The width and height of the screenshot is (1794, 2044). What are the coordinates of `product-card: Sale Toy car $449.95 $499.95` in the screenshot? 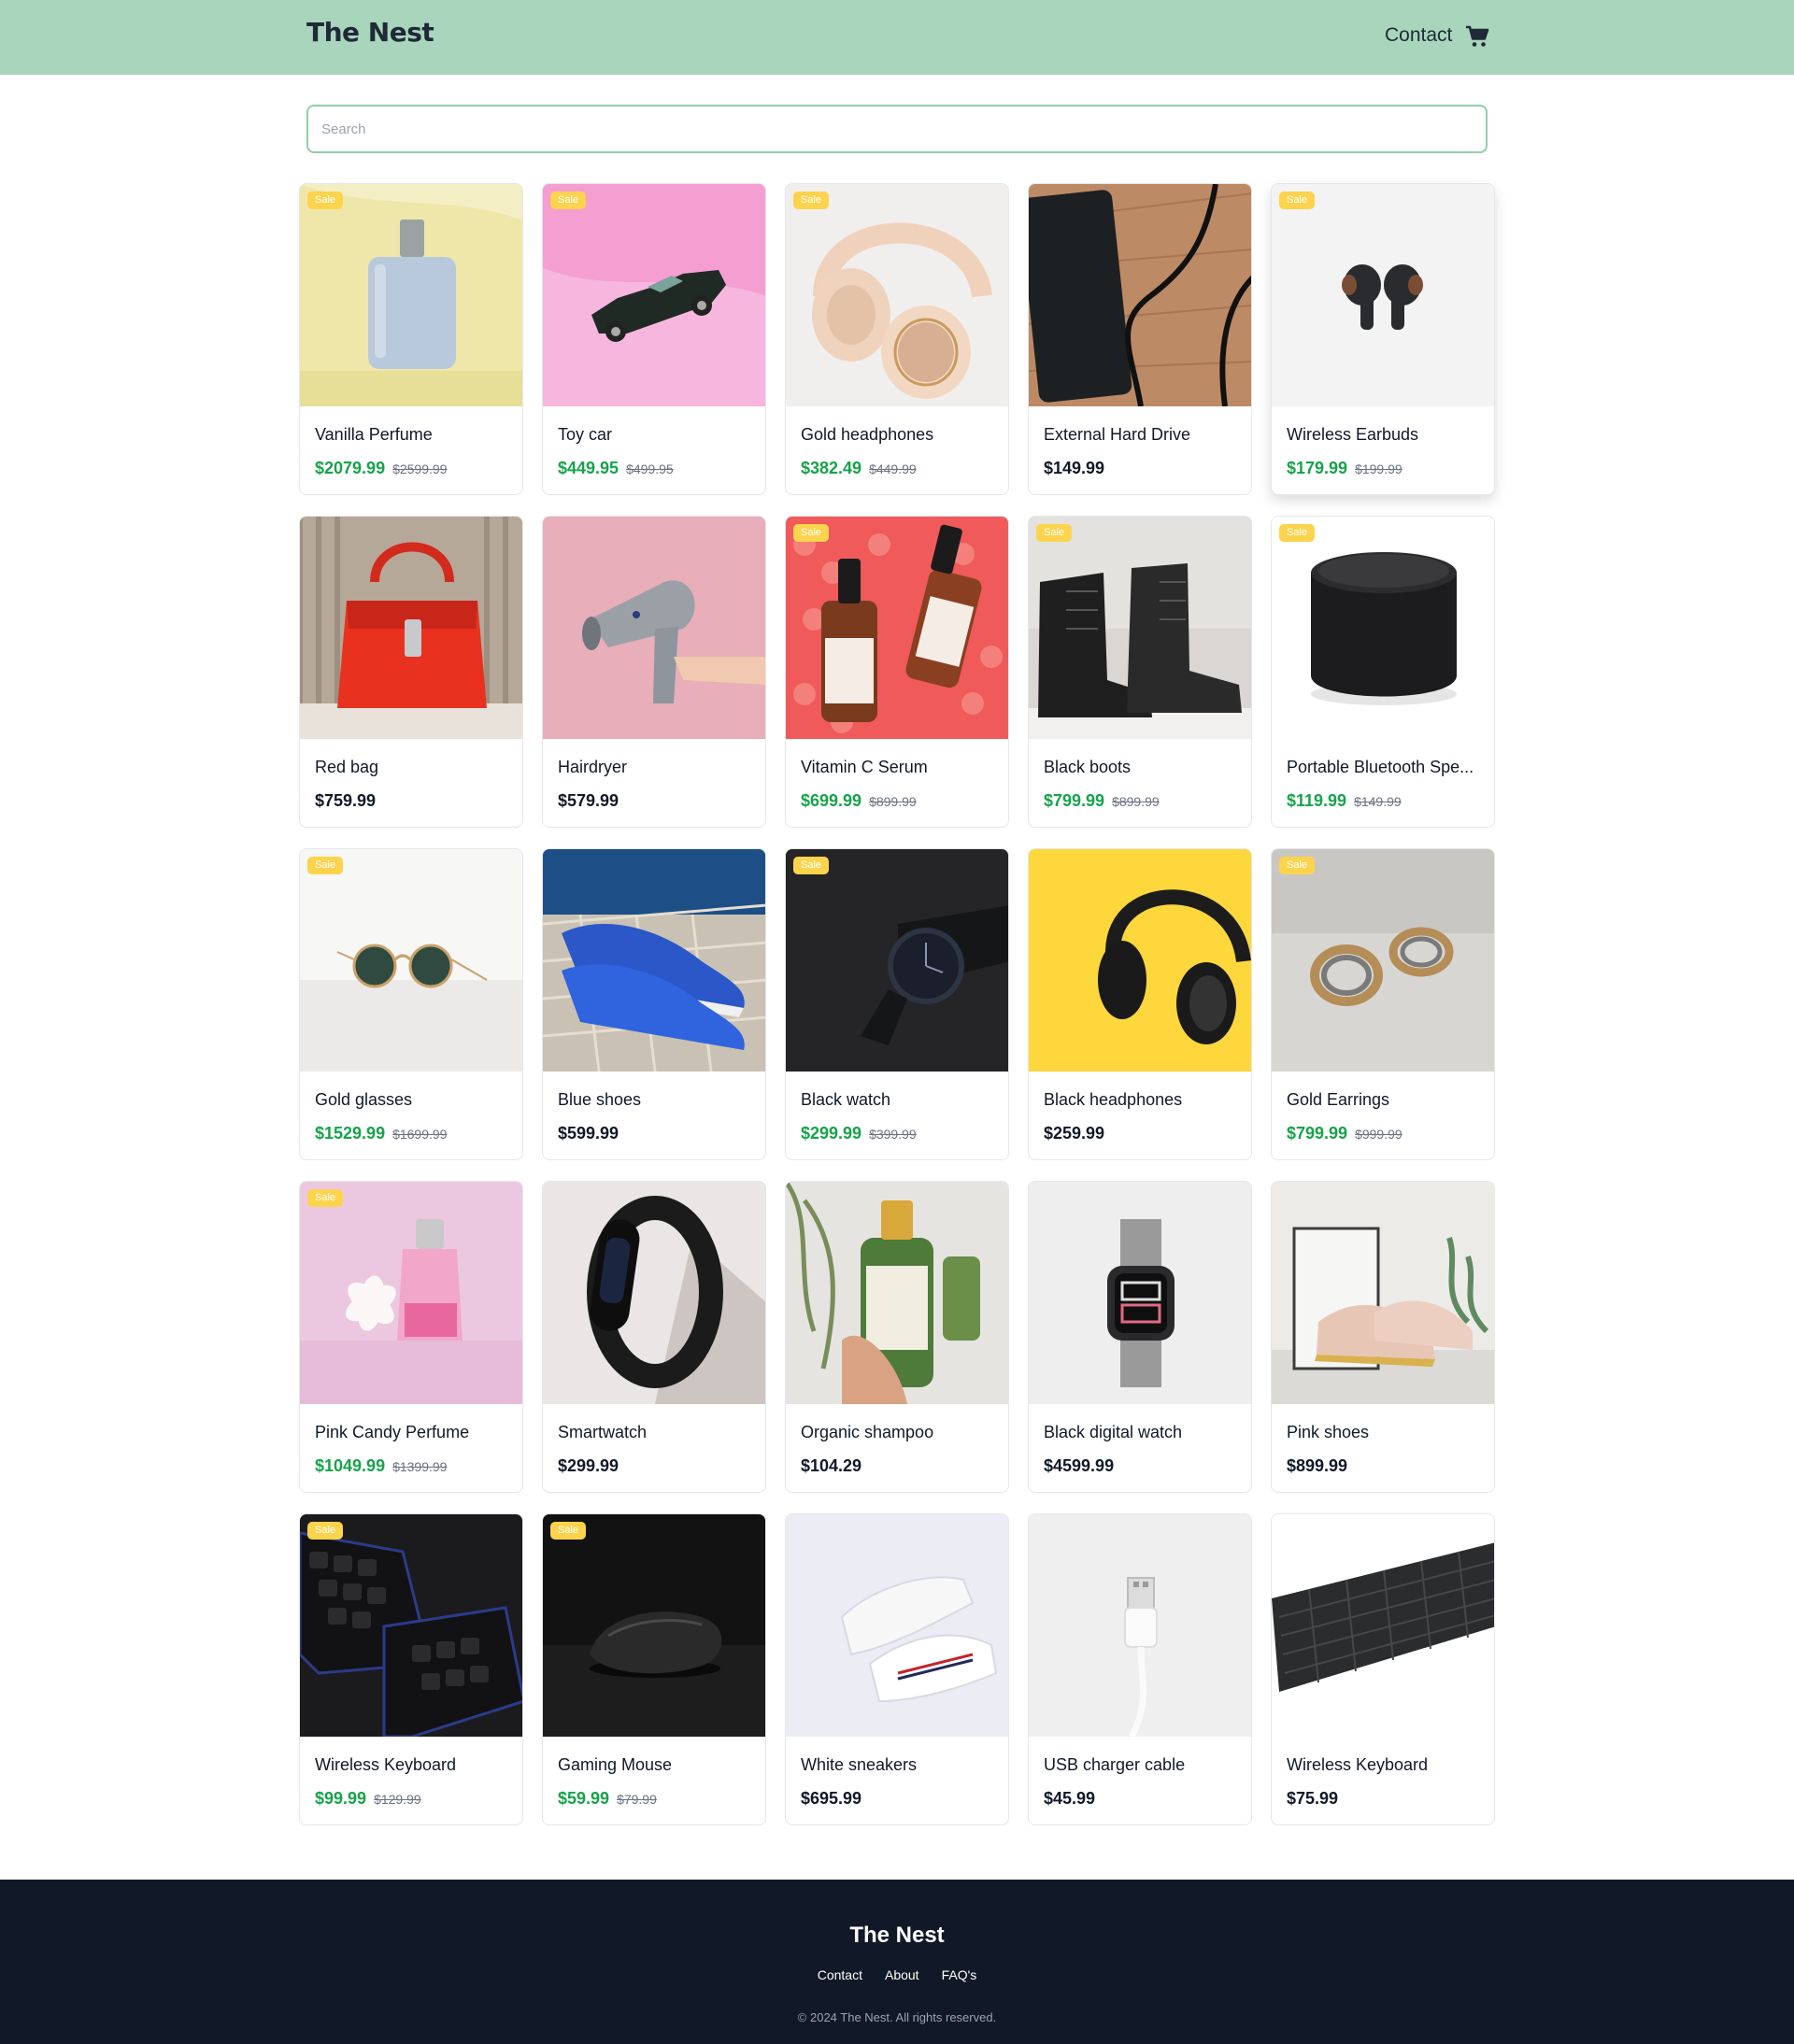 It's located at (654, 339).